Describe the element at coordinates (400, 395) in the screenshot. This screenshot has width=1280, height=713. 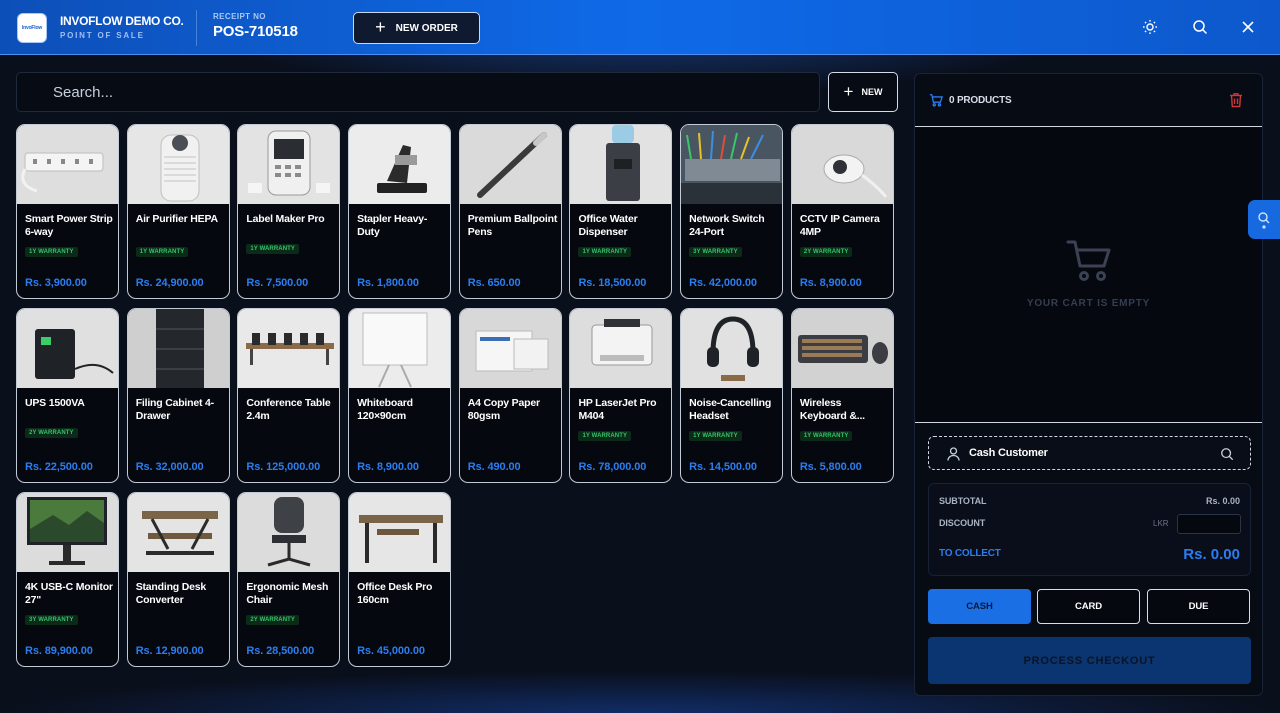
I see `product-card: Whiteboard 120×90cm Rs. 8,900.00` at that location.